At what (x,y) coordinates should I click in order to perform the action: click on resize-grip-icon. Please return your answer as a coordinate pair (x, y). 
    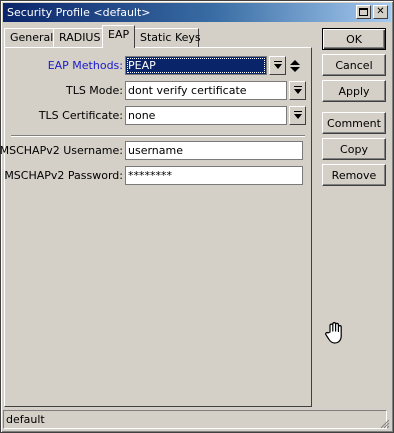
    Looking at the image, I should click on (385, 424).